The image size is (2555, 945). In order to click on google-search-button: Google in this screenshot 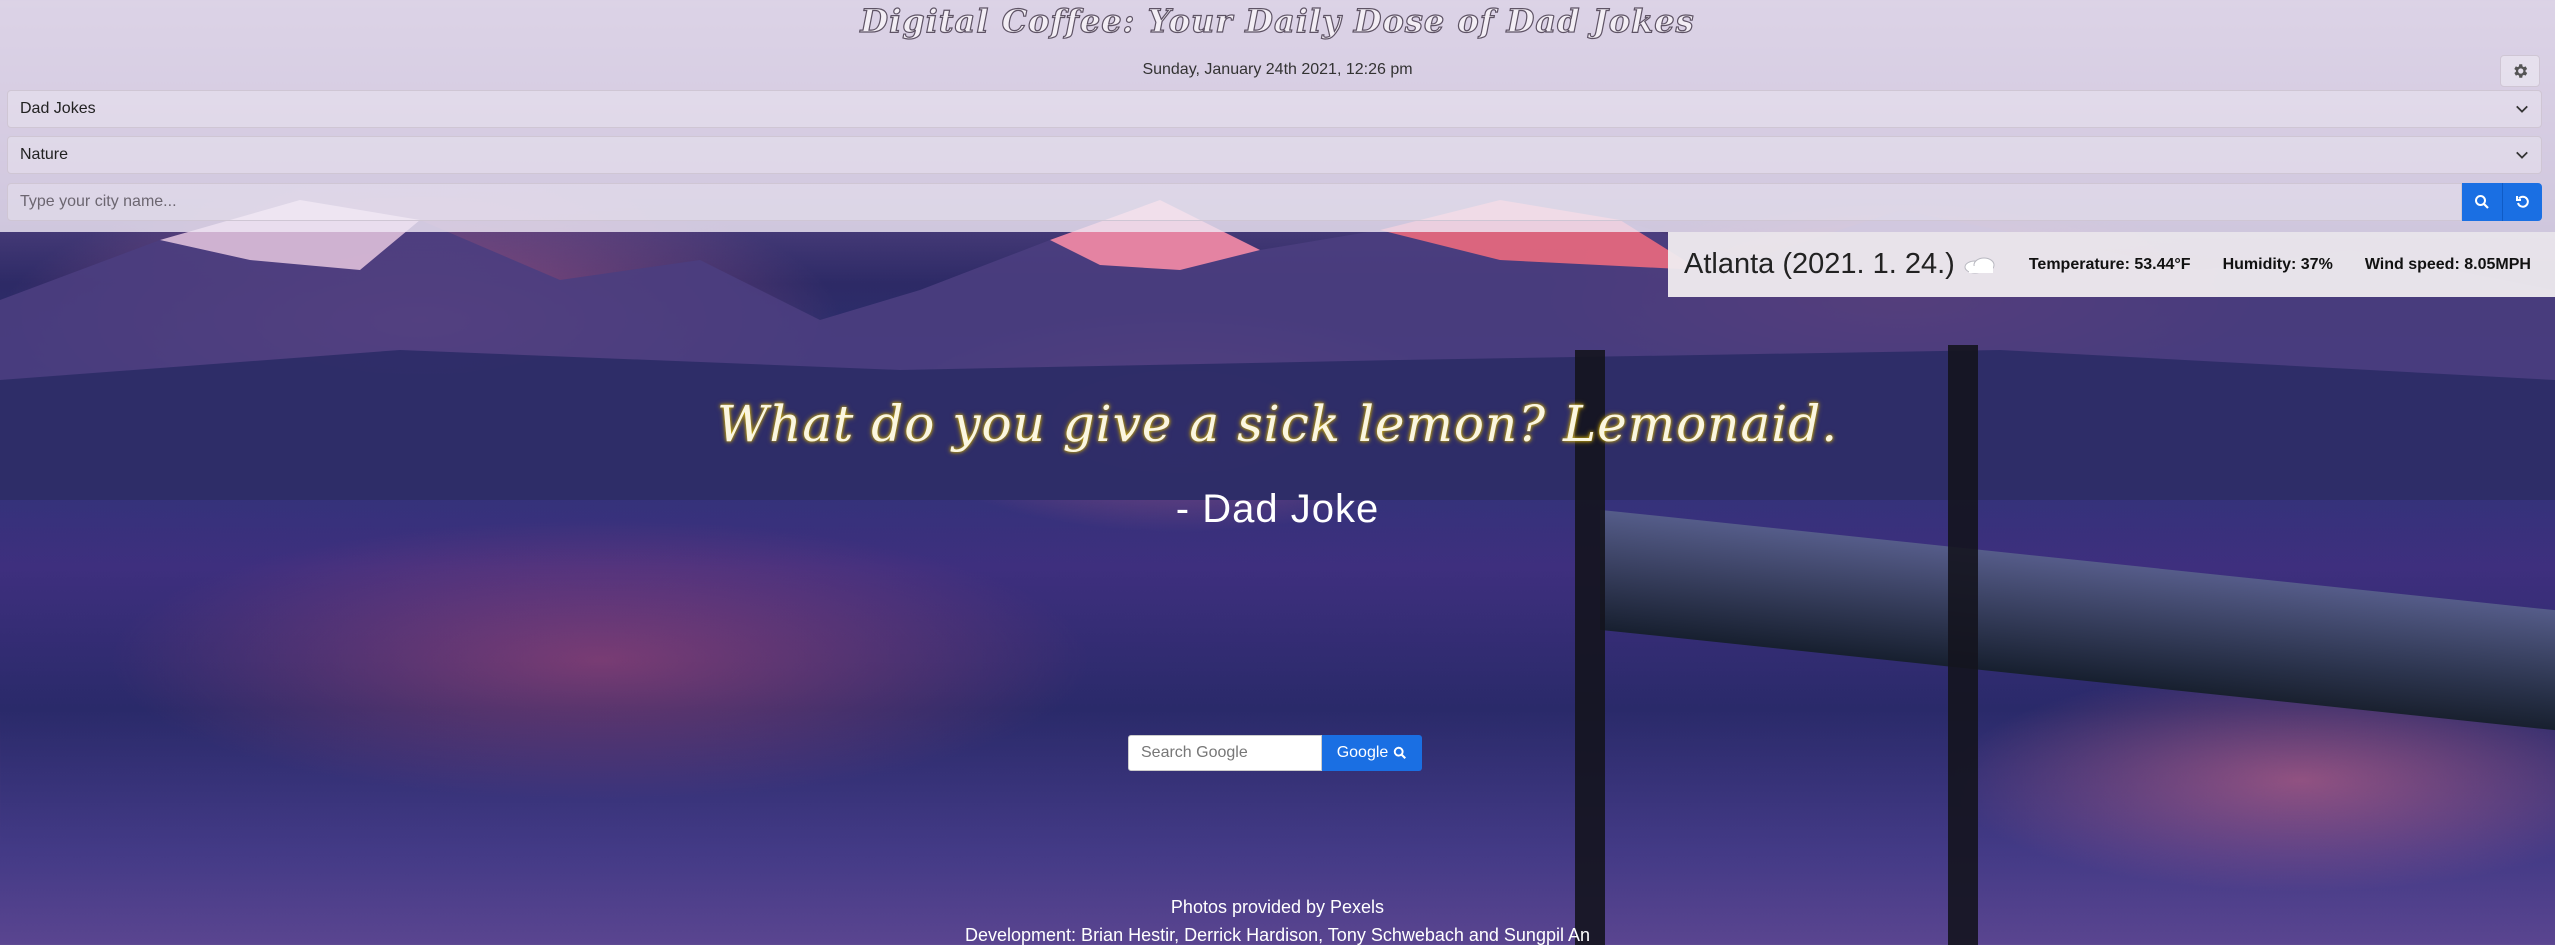, I will do `click(1372, 753)`.